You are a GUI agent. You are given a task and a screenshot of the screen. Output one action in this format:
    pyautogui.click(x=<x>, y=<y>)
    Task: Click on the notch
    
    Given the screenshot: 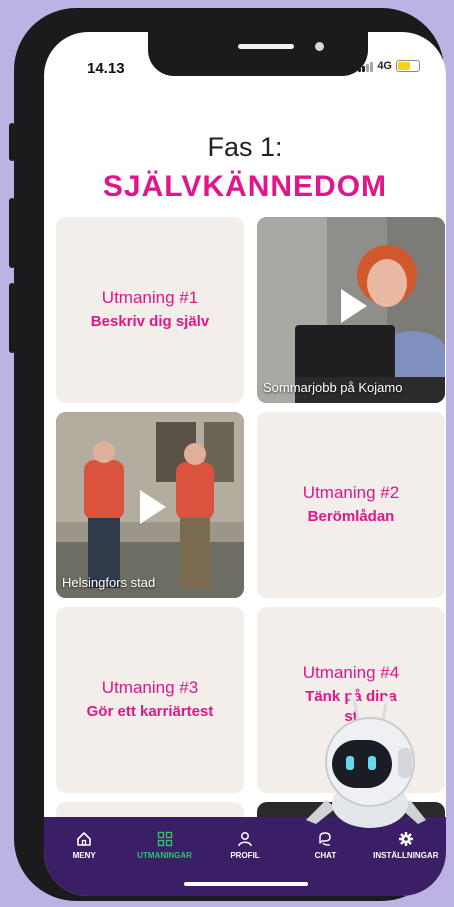 What is the action you would take?
    pyautogui.click(x=258, y=54)
    